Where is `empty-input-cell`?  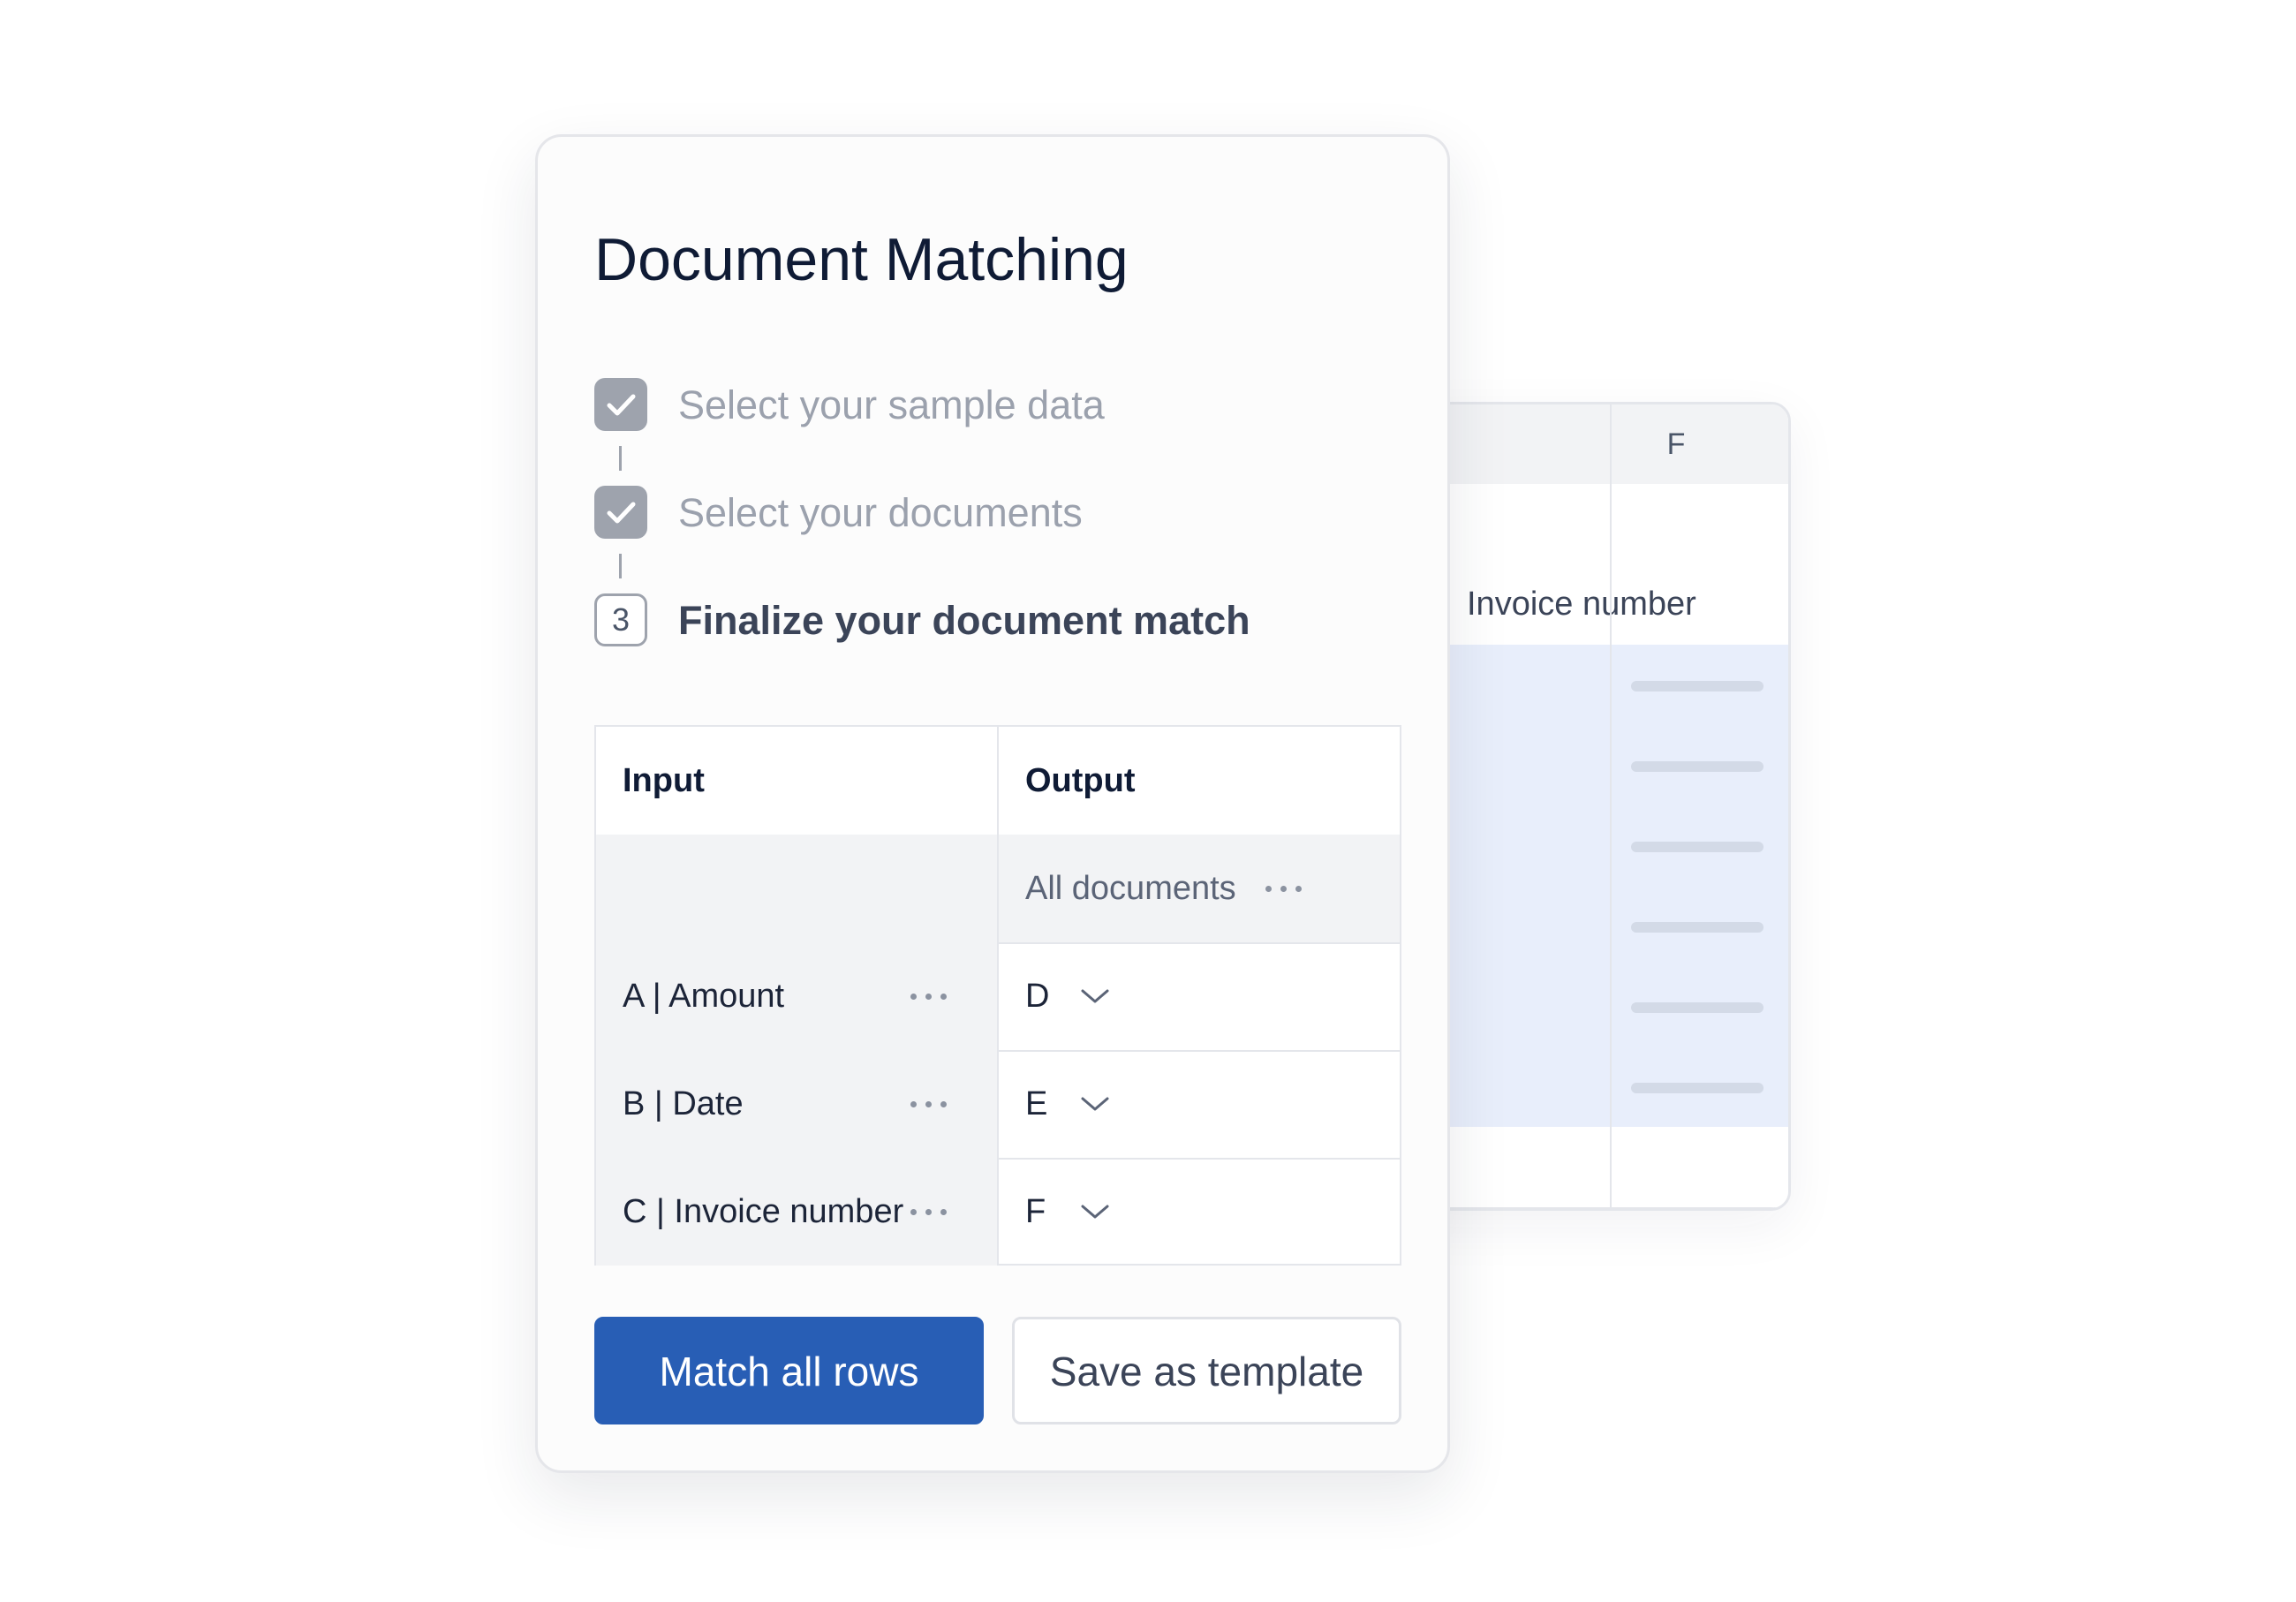
empty-input-cell is located at coordinates (798, 889).